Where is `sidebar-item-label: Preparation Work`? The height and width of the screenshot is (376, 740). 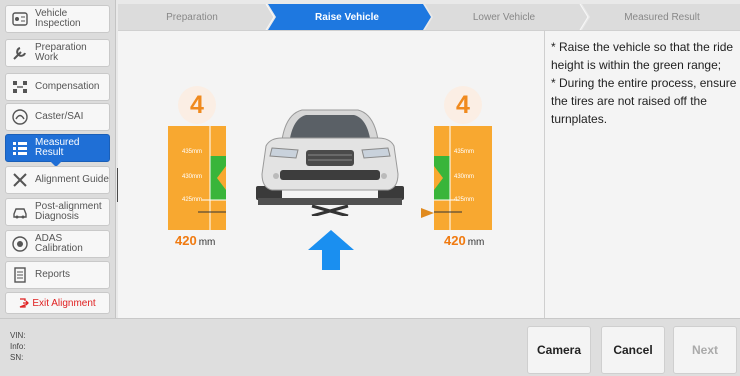 sidebar-item-label: Preparation Work is located at coordinates (61, 52).